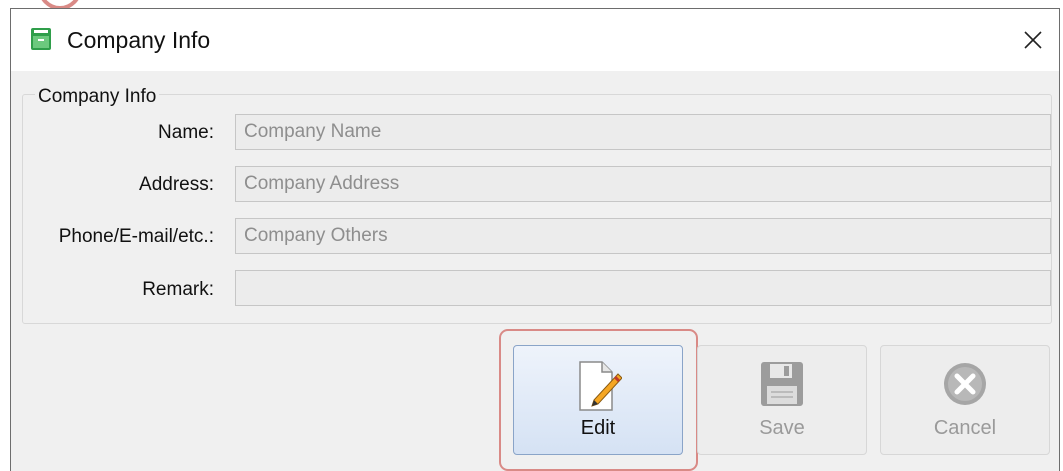 The height and width of the screenshot is (471, 1063). I want to click on save-button-label: Save, so click(782, 428).